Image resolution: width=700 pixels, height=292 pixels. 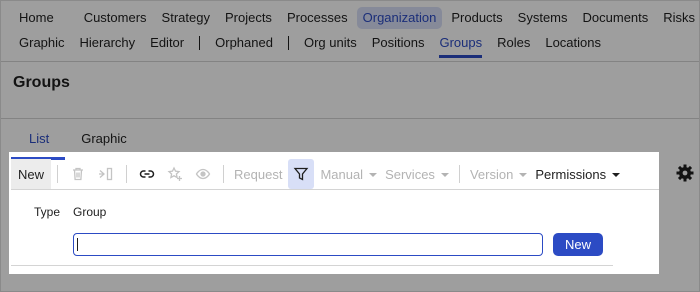 I want to click on services-dropdown: Services, so click(x=417, y=174).